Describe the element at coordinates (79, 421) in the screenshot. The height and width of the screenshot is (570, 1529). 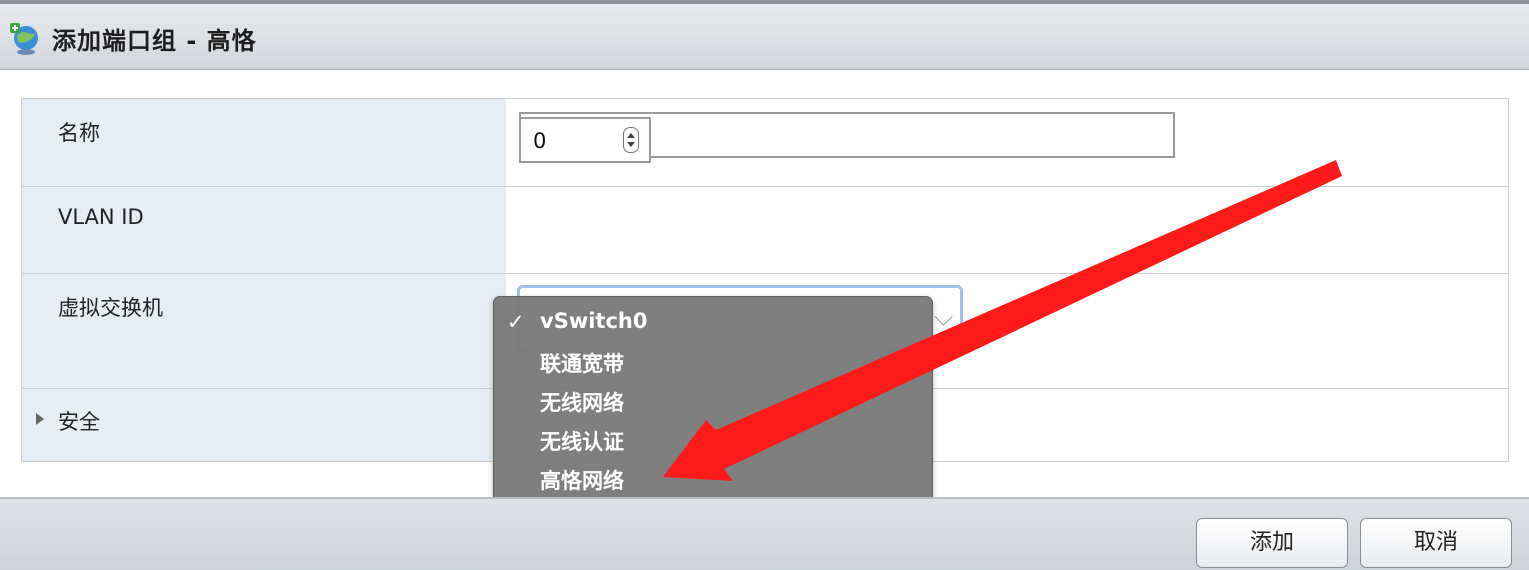
I see `security-label: 安全` at that location.